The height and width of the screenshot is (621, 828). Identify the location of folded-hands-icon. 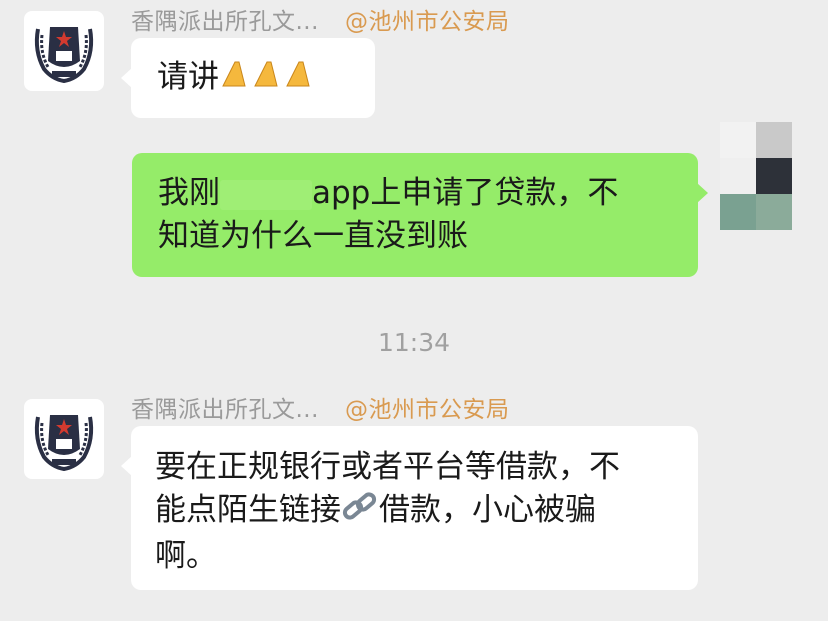
(267, 79).